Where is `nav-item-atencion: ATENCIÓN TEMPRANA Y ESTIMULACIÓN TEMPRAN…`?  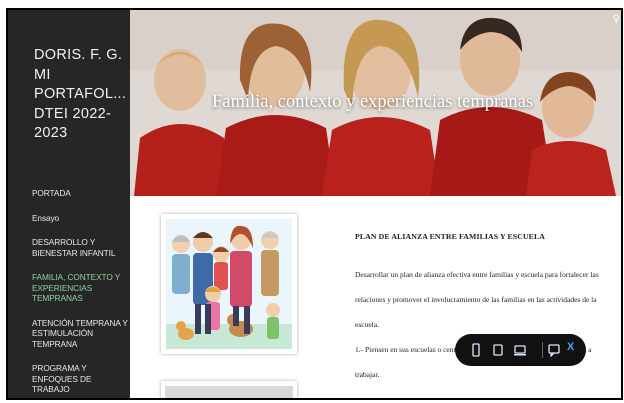
nav-item-atencion: ATENCIÓN TEMPRANA Y ESTIMULACIÓN TEMPRAN… is located at coordinates (80, 334).